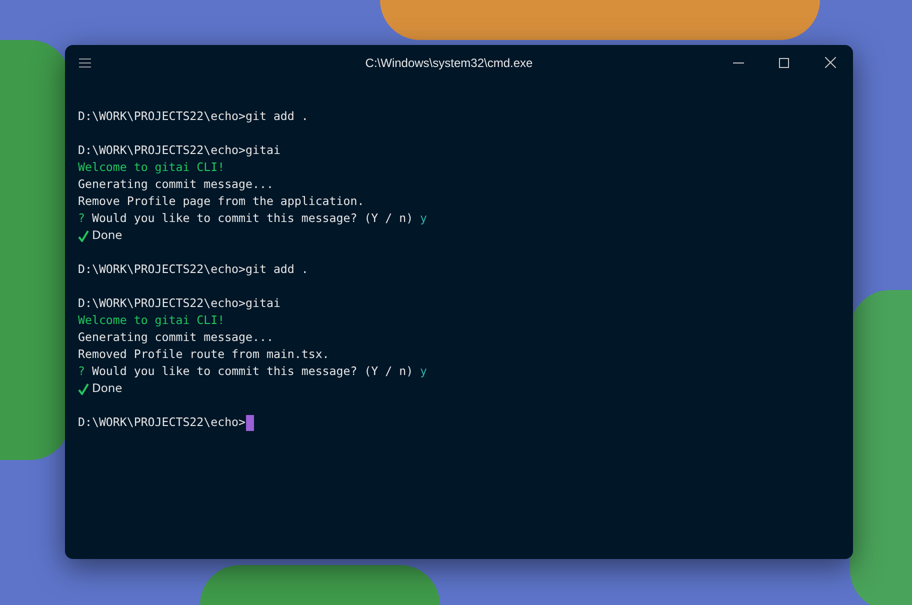 This screenshot has width=912, height=605. What do you see at coordinates (221, 201) in the screenshot?
I see `output-line: Remove Profile page from the application.` at bounding box center [221, 201].